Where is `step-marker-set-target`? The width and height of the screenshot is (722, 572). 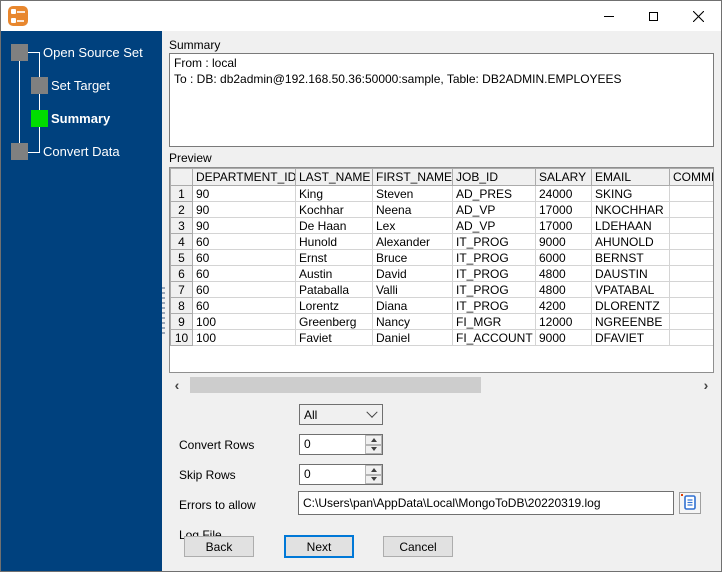
step-marker-set-target is located at coordinates (39, 85).